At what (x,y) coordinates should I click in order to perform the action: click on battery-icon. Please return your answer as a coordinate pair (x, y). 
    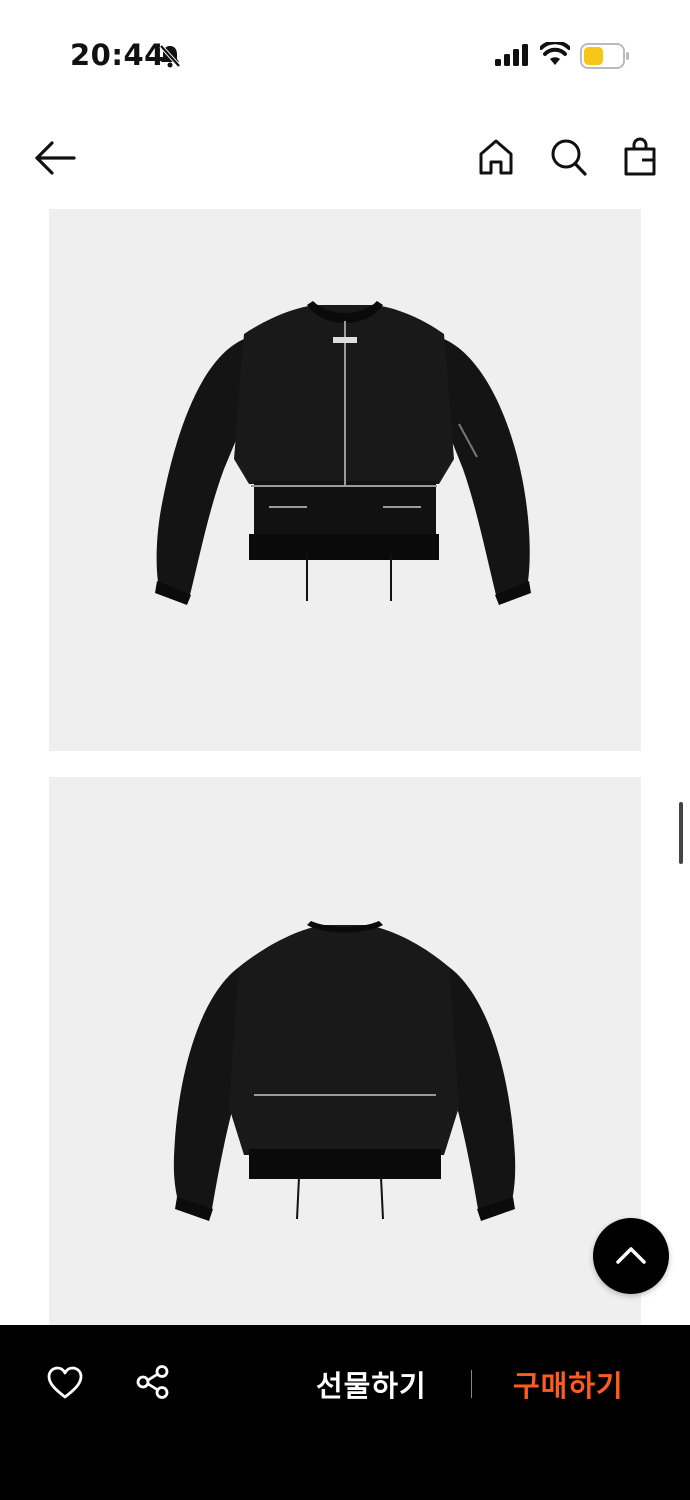
    Looking at the image, I should click on (605, 58).